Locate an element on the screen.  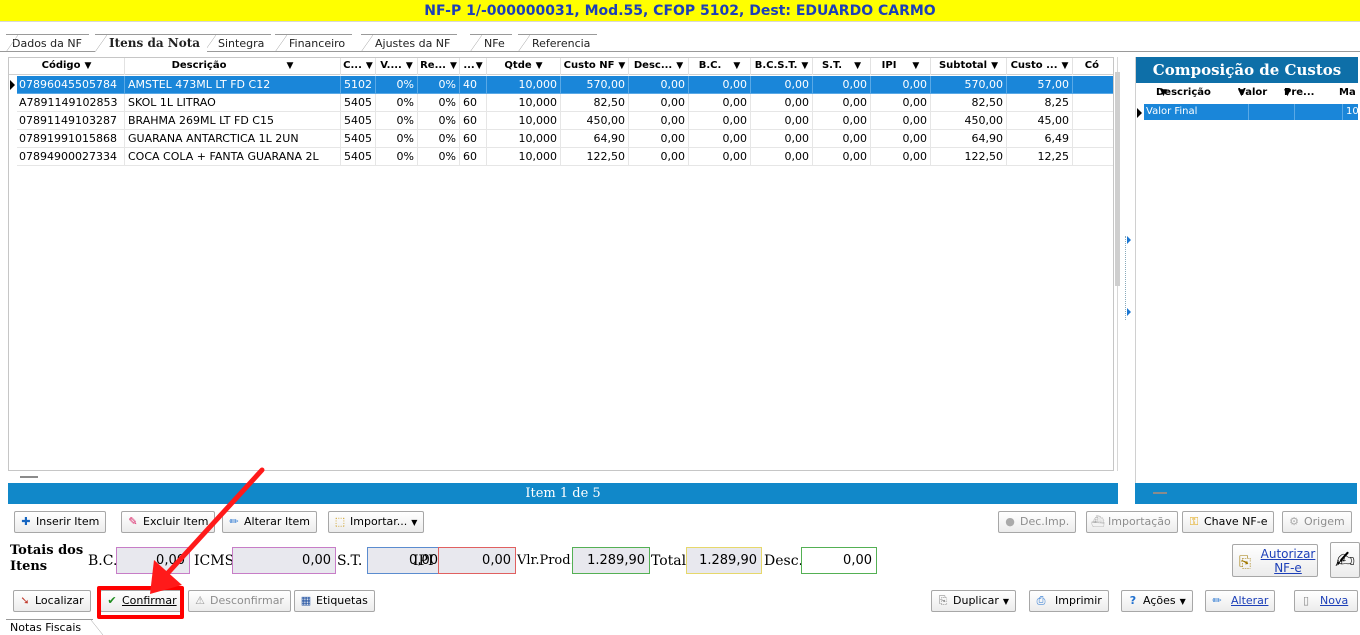
cell-codigo: A7891149102853 is located at coordinates (71, 103).